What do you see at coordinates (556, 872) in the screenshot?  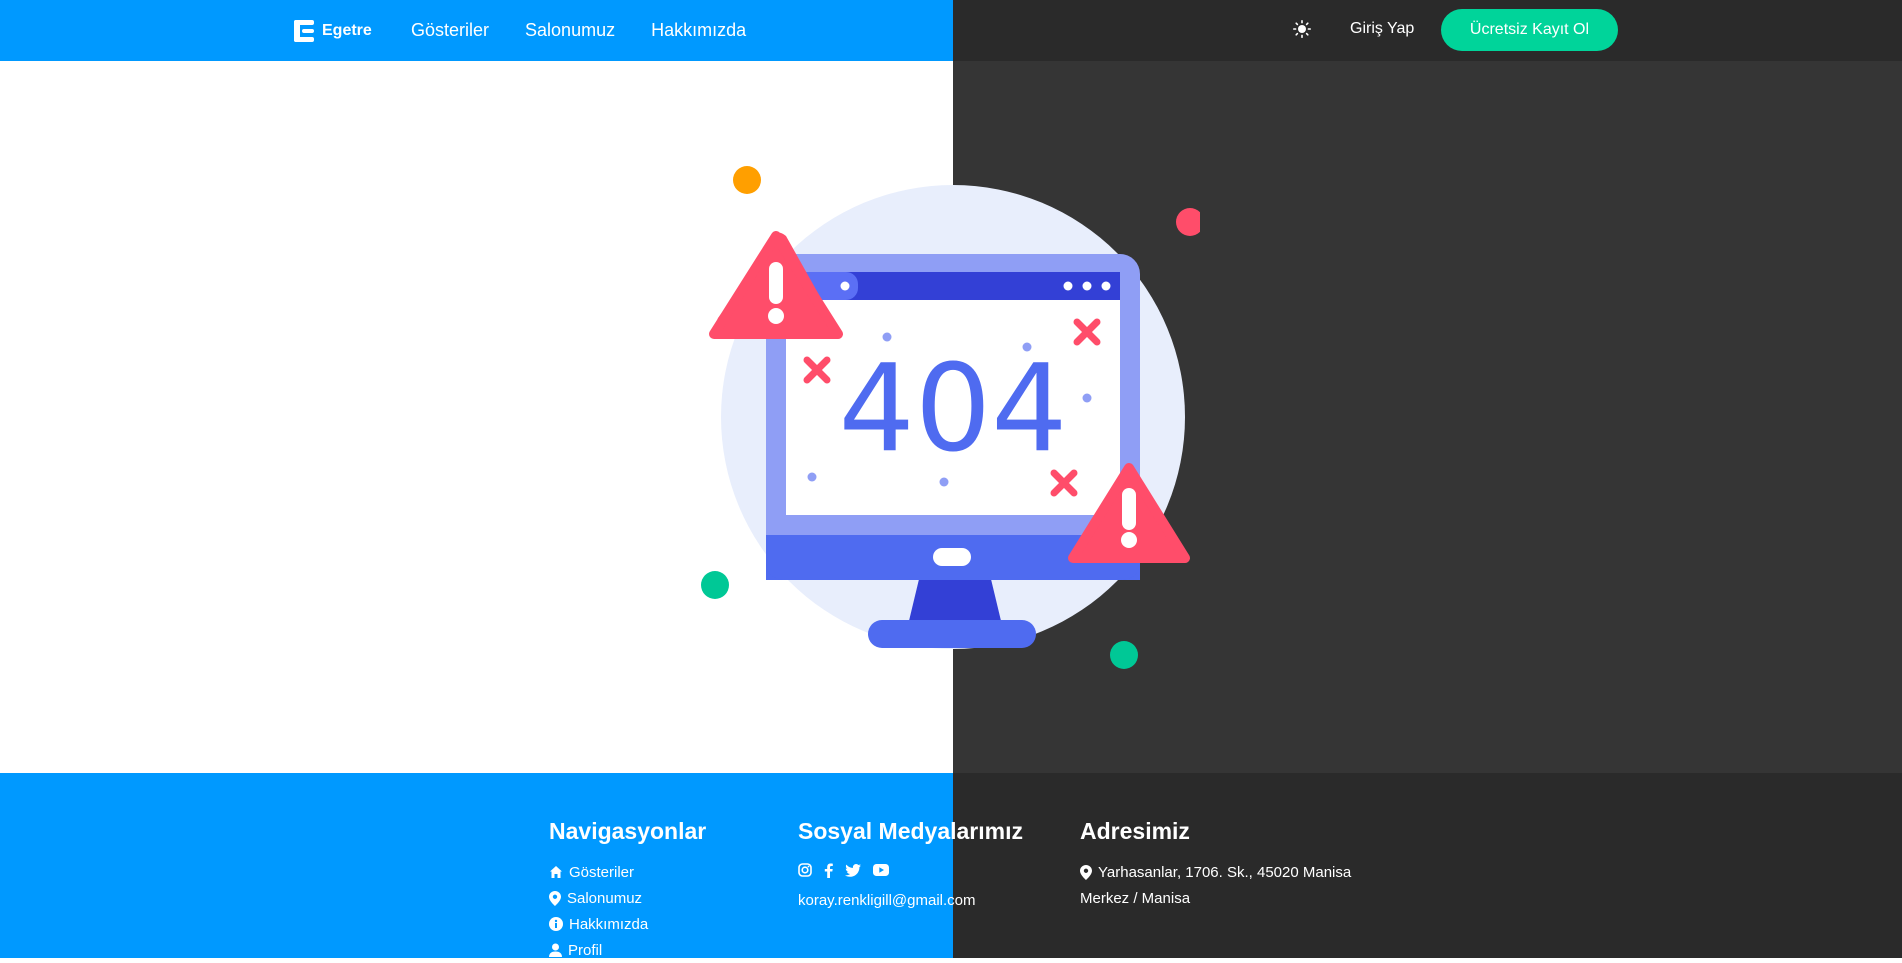 I see `home-icon` at bounding box center [556, 872].